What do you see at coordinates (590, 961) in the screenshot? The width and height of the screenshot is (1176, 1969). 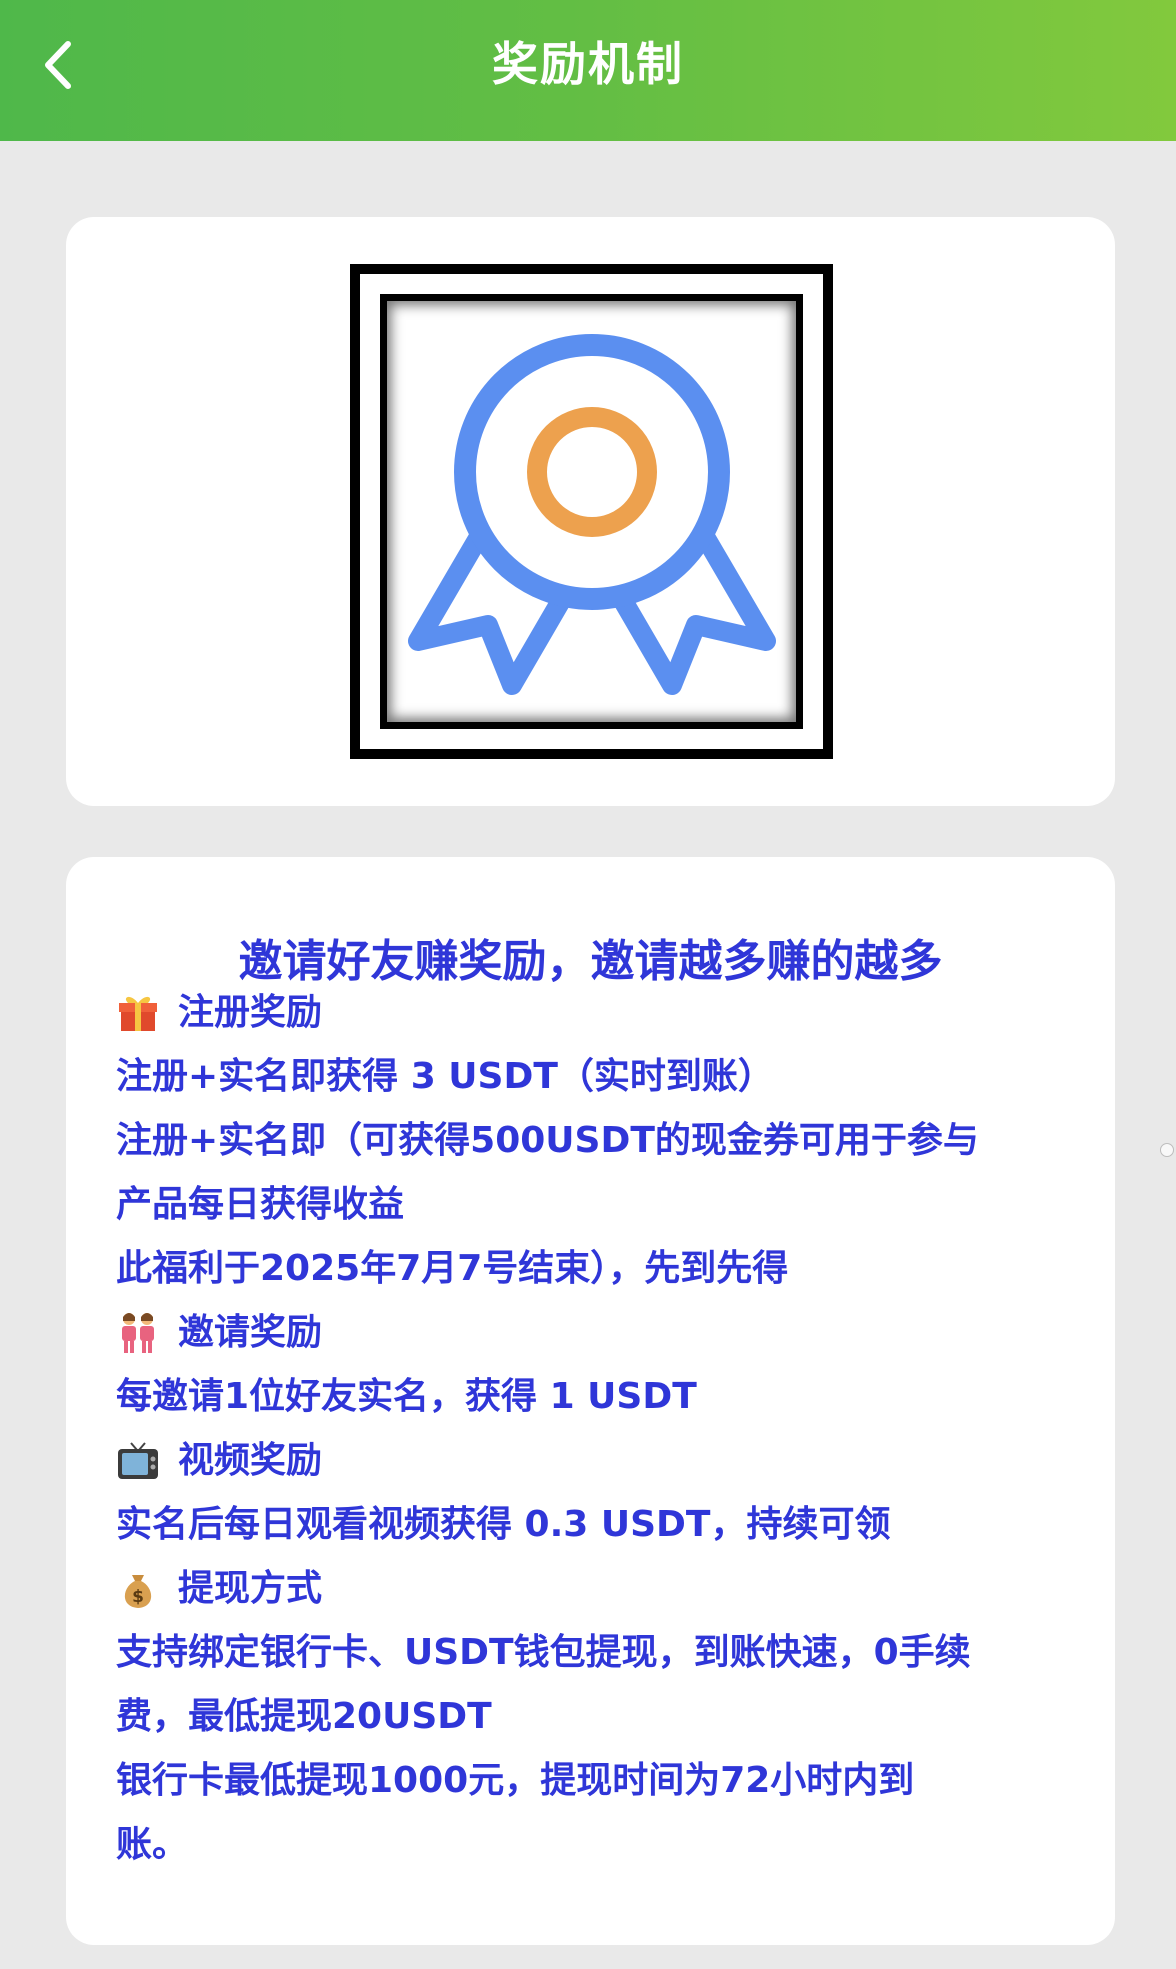 I see `info-title: 邀请好友赚奖励，邀请越多赚的越多` at bounding box center [590, 961].